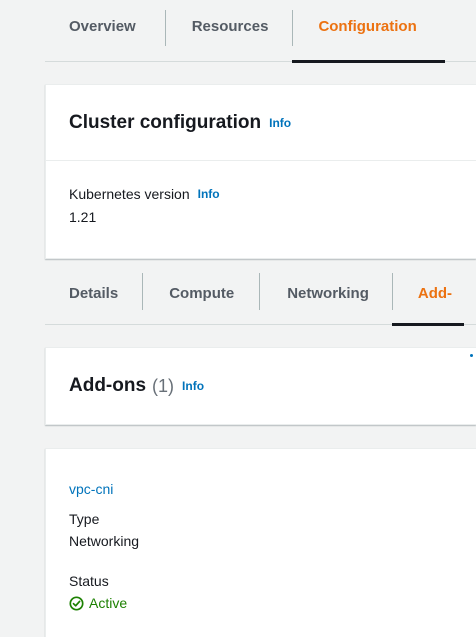  I want to click on tab-configuration-label: Configuration, so click(367, 26).